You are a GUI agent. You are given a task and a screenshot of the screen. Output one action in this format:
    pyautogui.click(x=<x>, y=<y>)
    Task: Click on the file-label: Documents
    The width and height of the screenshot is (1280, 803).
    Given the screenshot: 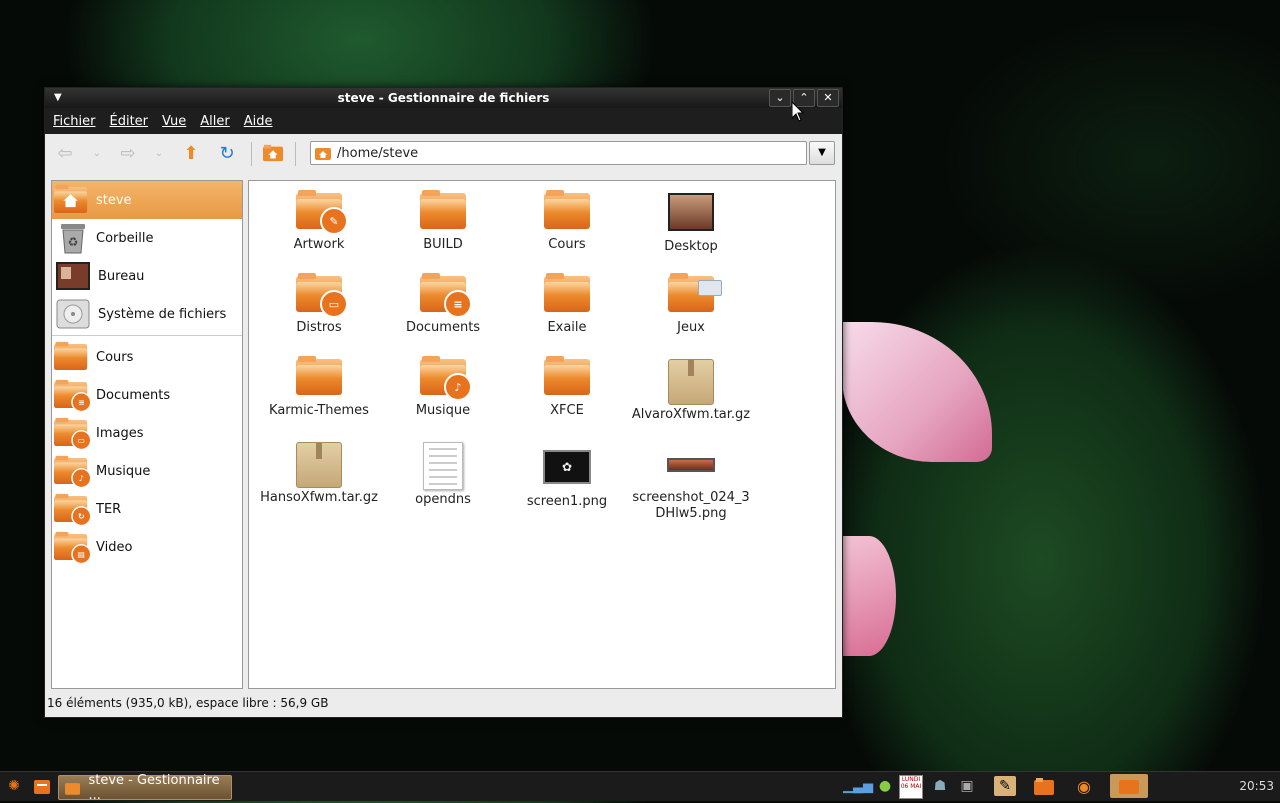 What is the action you would take?
    pyautogui.click(x=443, y=327)
    